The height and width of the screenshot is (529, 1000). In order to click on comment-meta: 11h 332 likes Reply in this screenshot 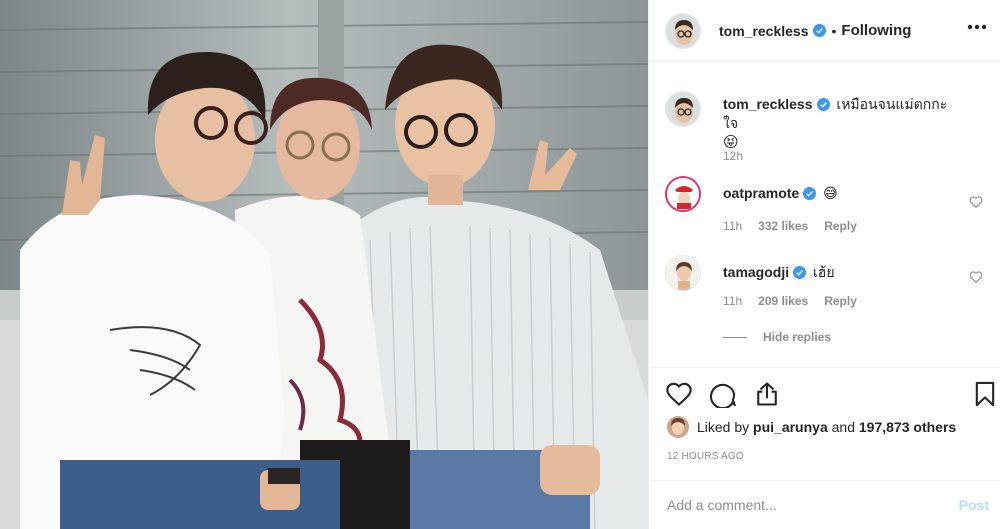, I will do `click(790, 226)`.